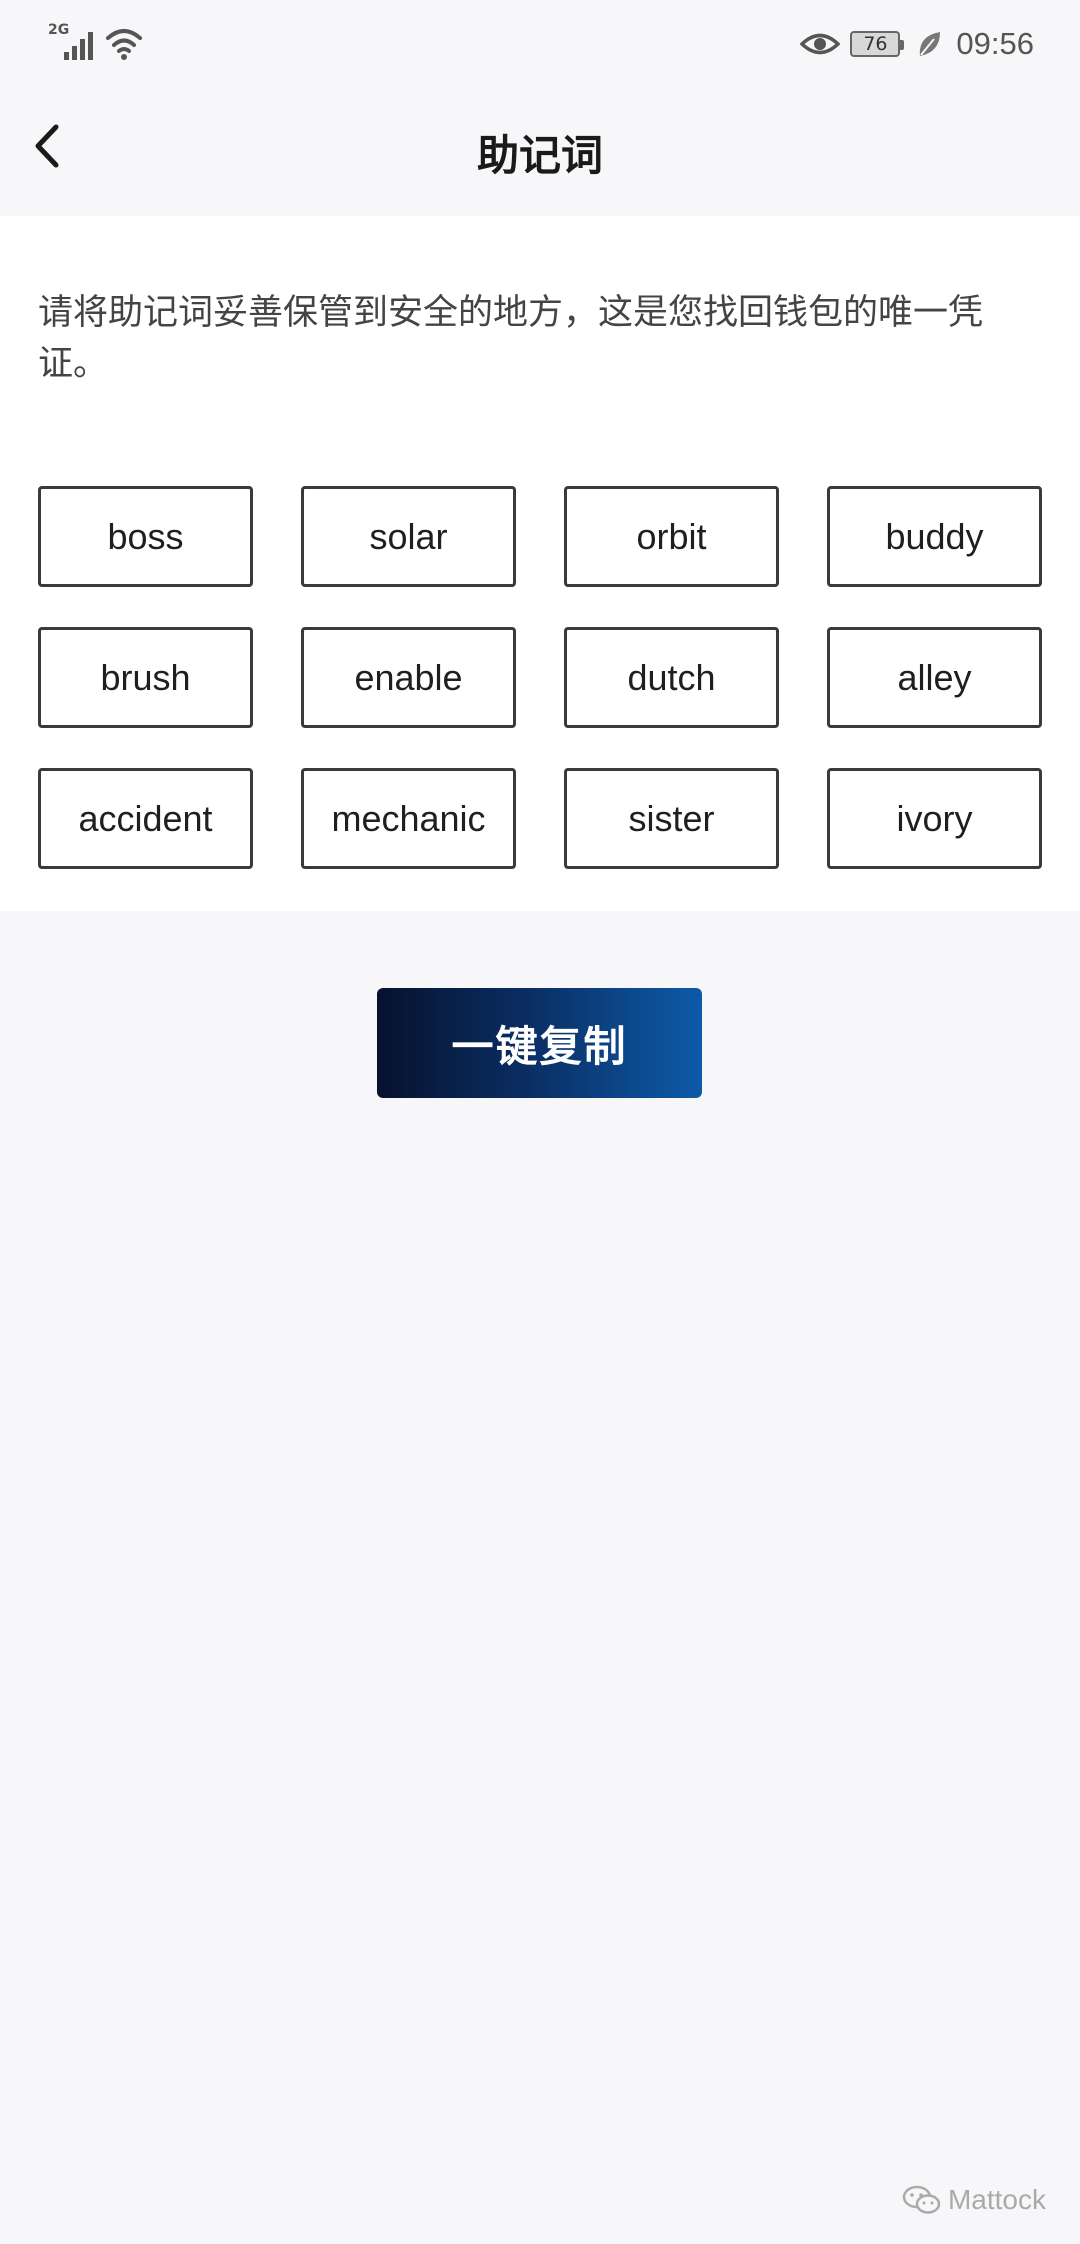 This screenshot has height=2244, width=1080. Describe the element at coordinates (408, 818) in the screenshot. I see `mnemonic-word: mechanic` at that location.